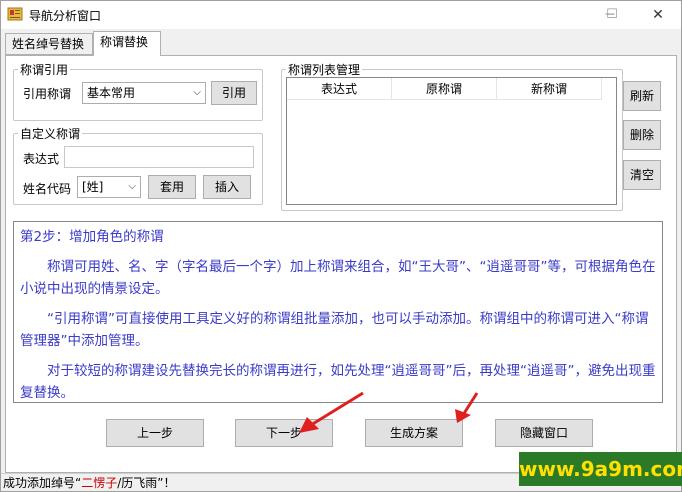 The image size is (682, 492). Describe the element at coordinates (99, 483) in the screenshot. I see `status-name-1: 二愣子` at that location.